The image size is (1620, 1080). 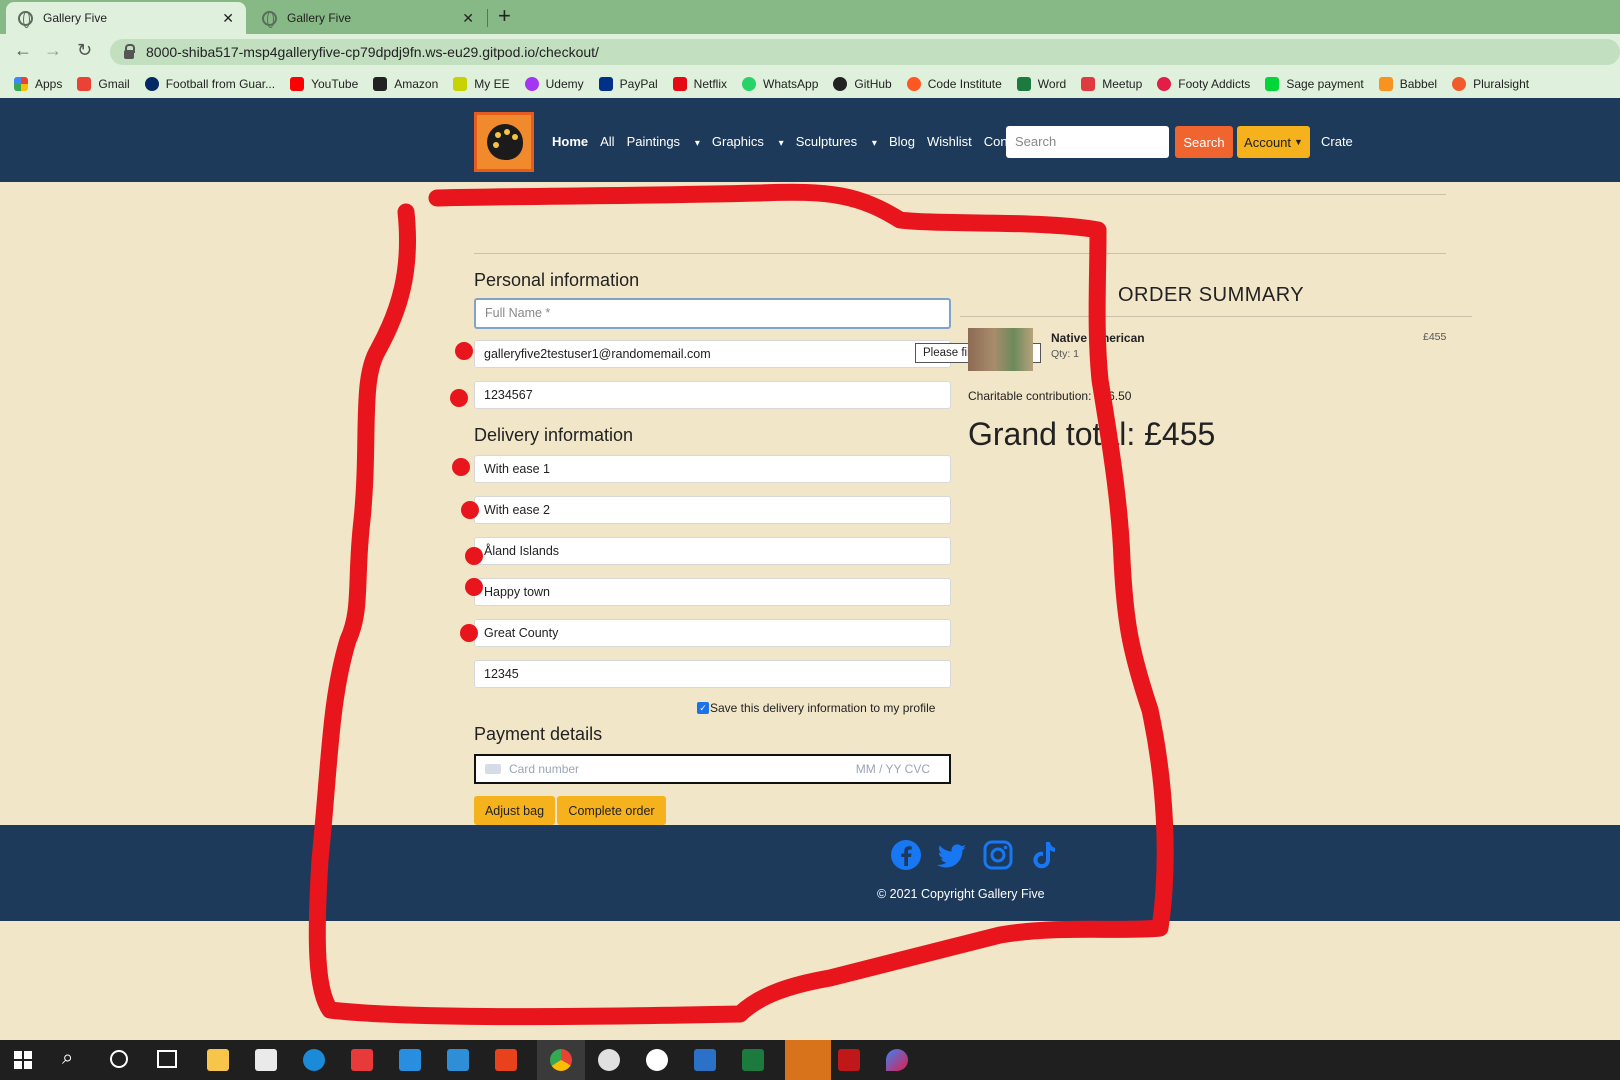 What do you see at coordinates (314, 1060) in the screenshot?
I see `edge-icon` at bounding box center [314, 1060].